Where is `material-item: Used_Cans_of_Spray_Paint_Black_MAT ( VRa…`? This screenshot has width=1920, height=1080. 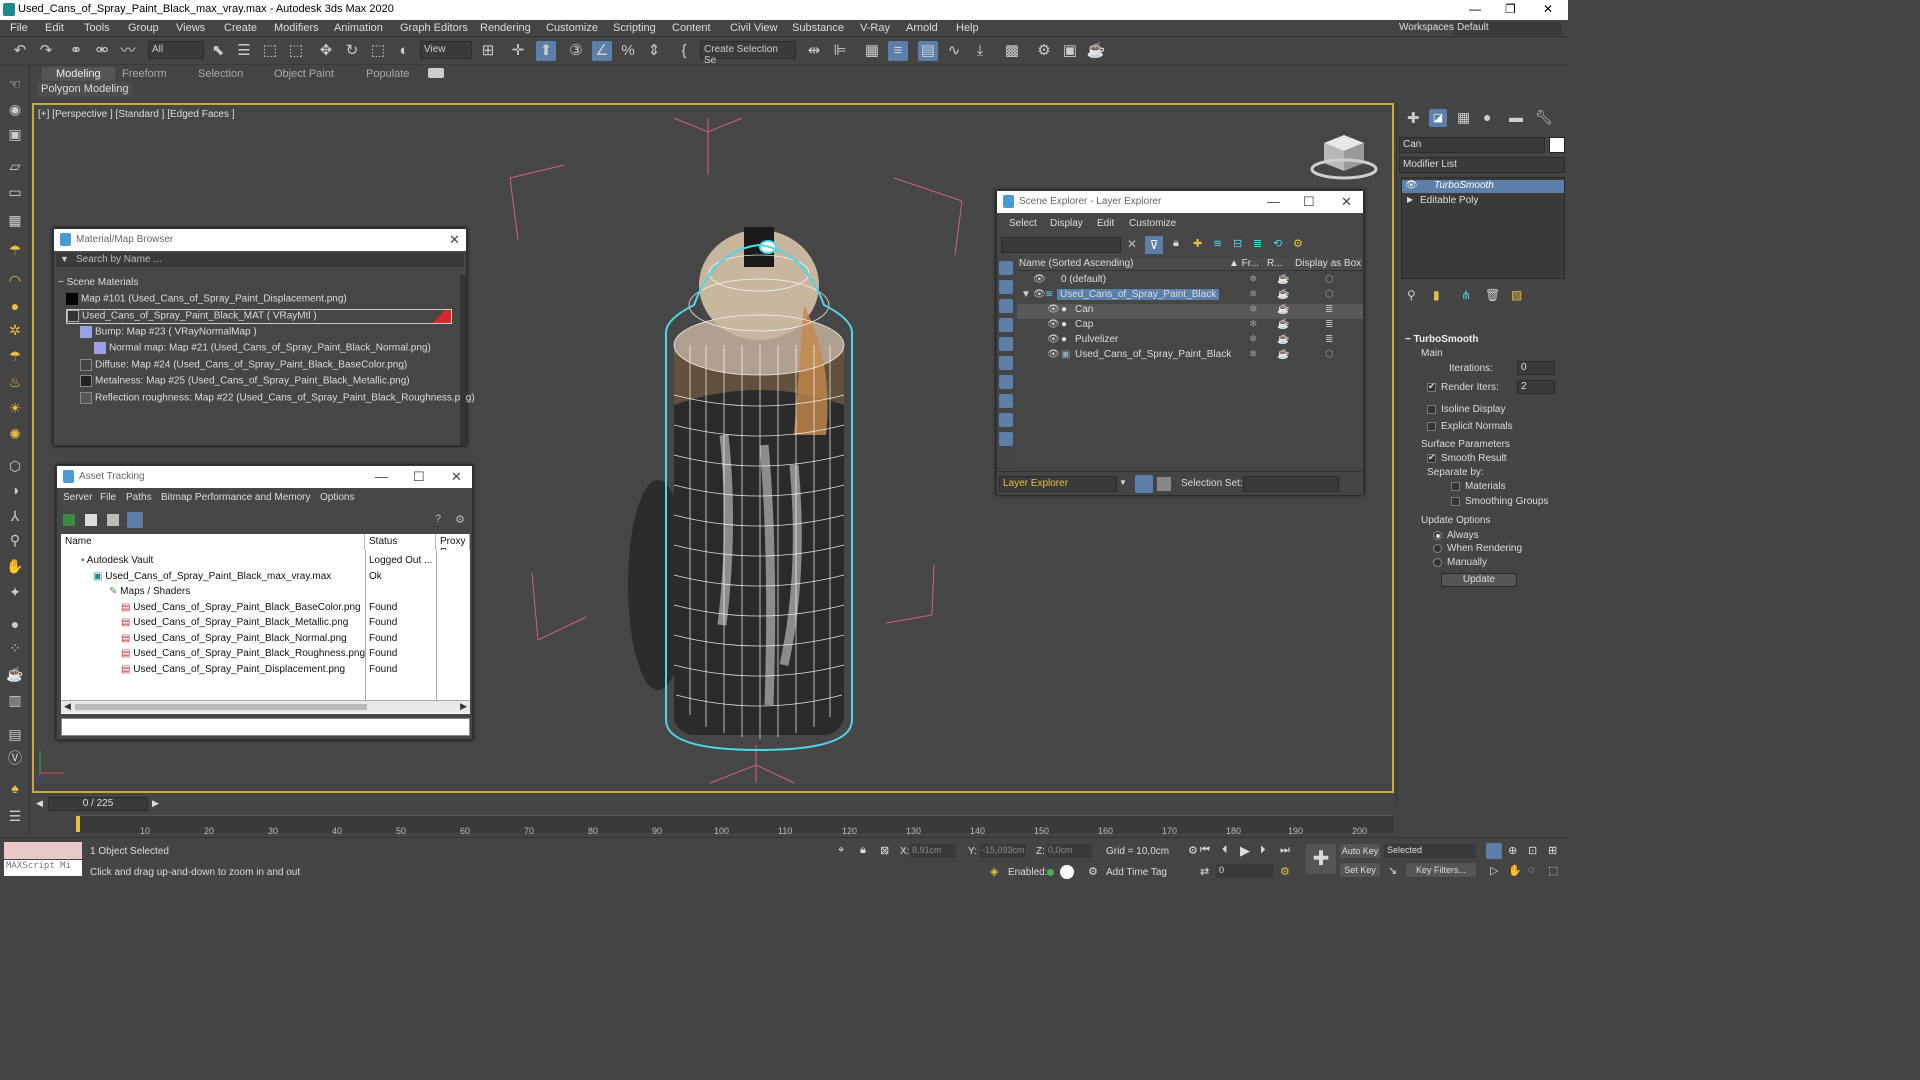 material-item: Used_Cans_of_Spray_Paint_Black_MAT ( VRa… is located at coordinates (259, 316).